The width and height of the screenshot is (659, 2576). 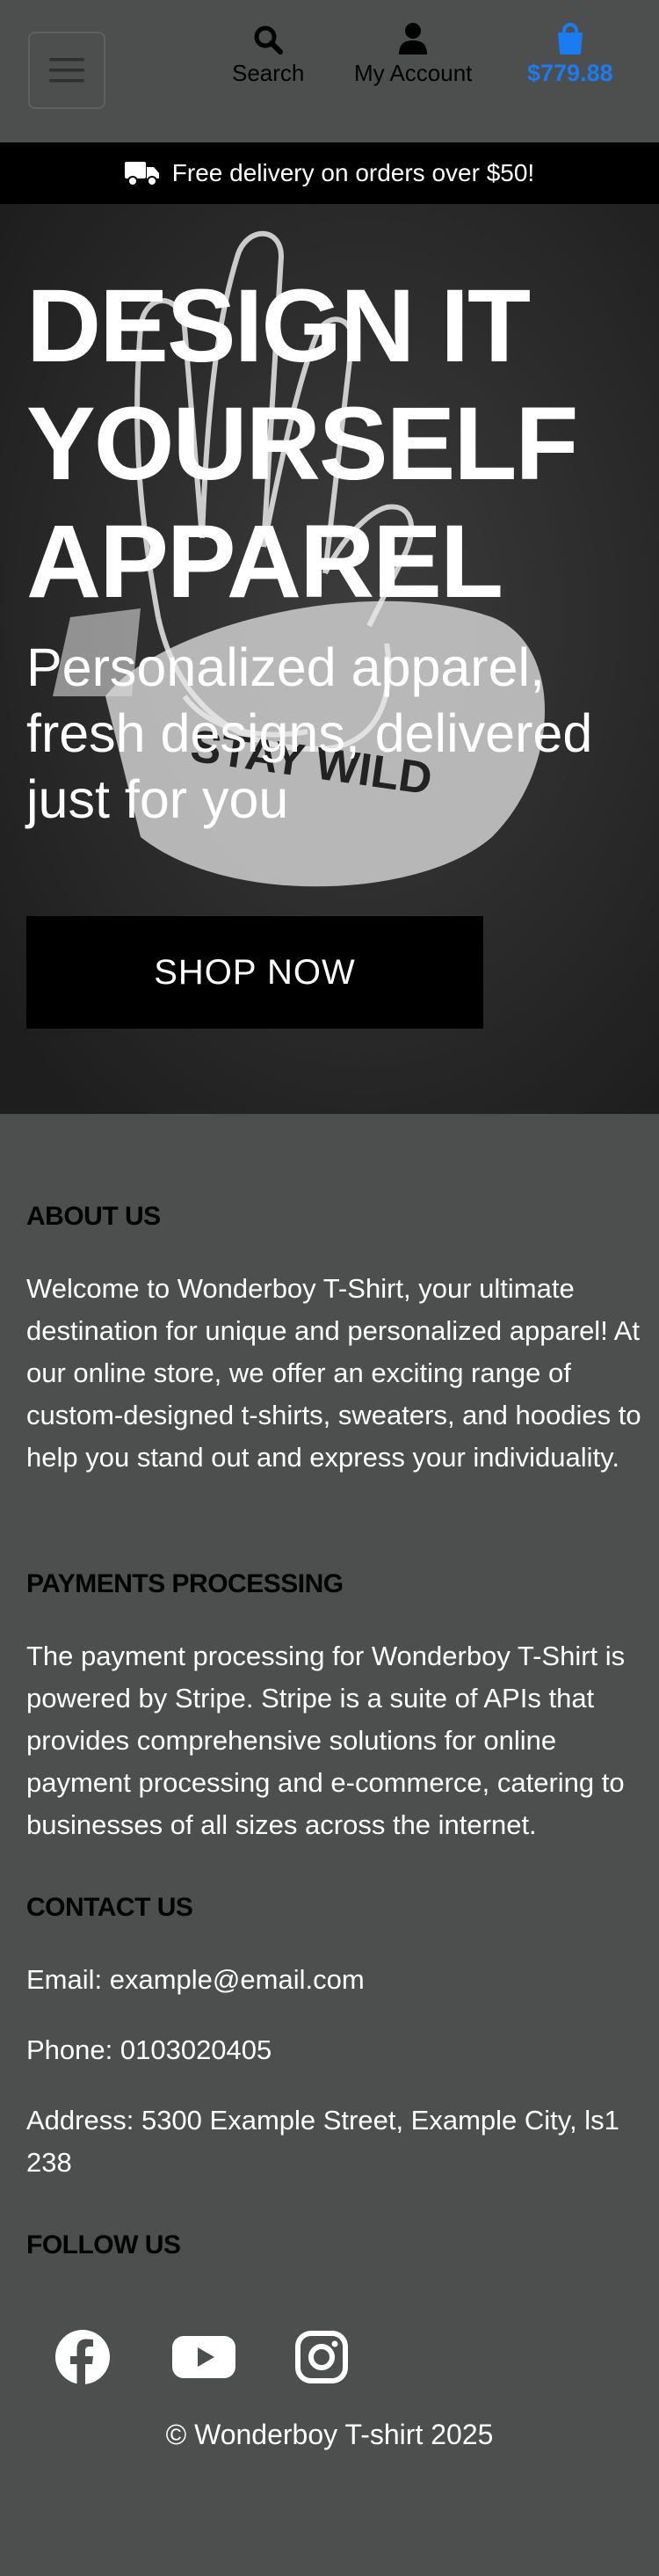 I want to click on truck-icon, so click(x=142, y=174).